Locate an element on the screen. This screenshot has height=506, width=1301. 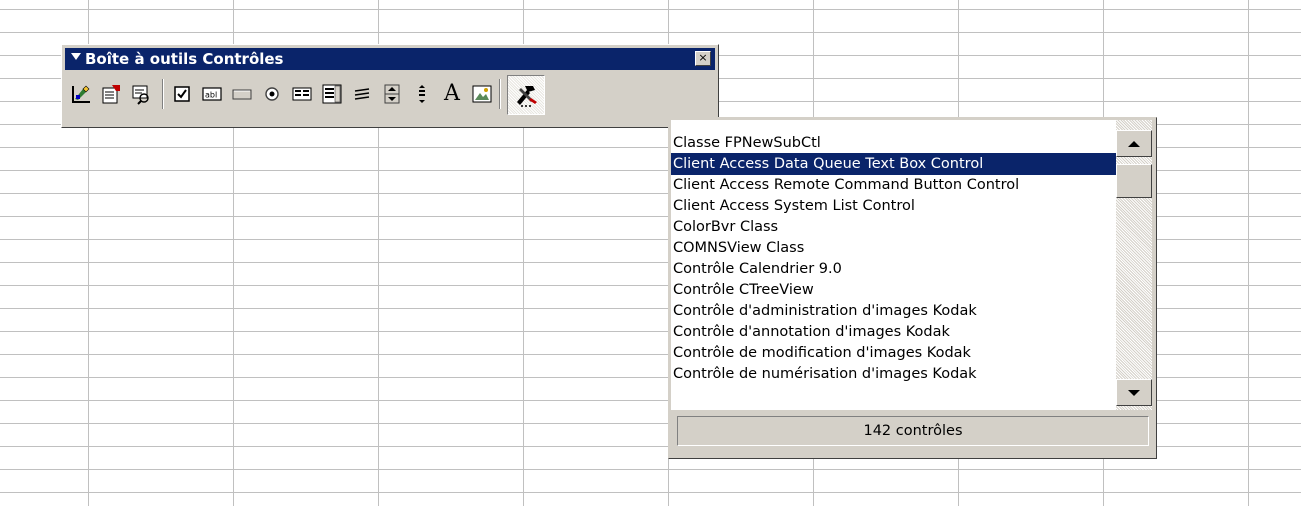
list-item: ColorBvr Class is located at coordinates (896, 227).